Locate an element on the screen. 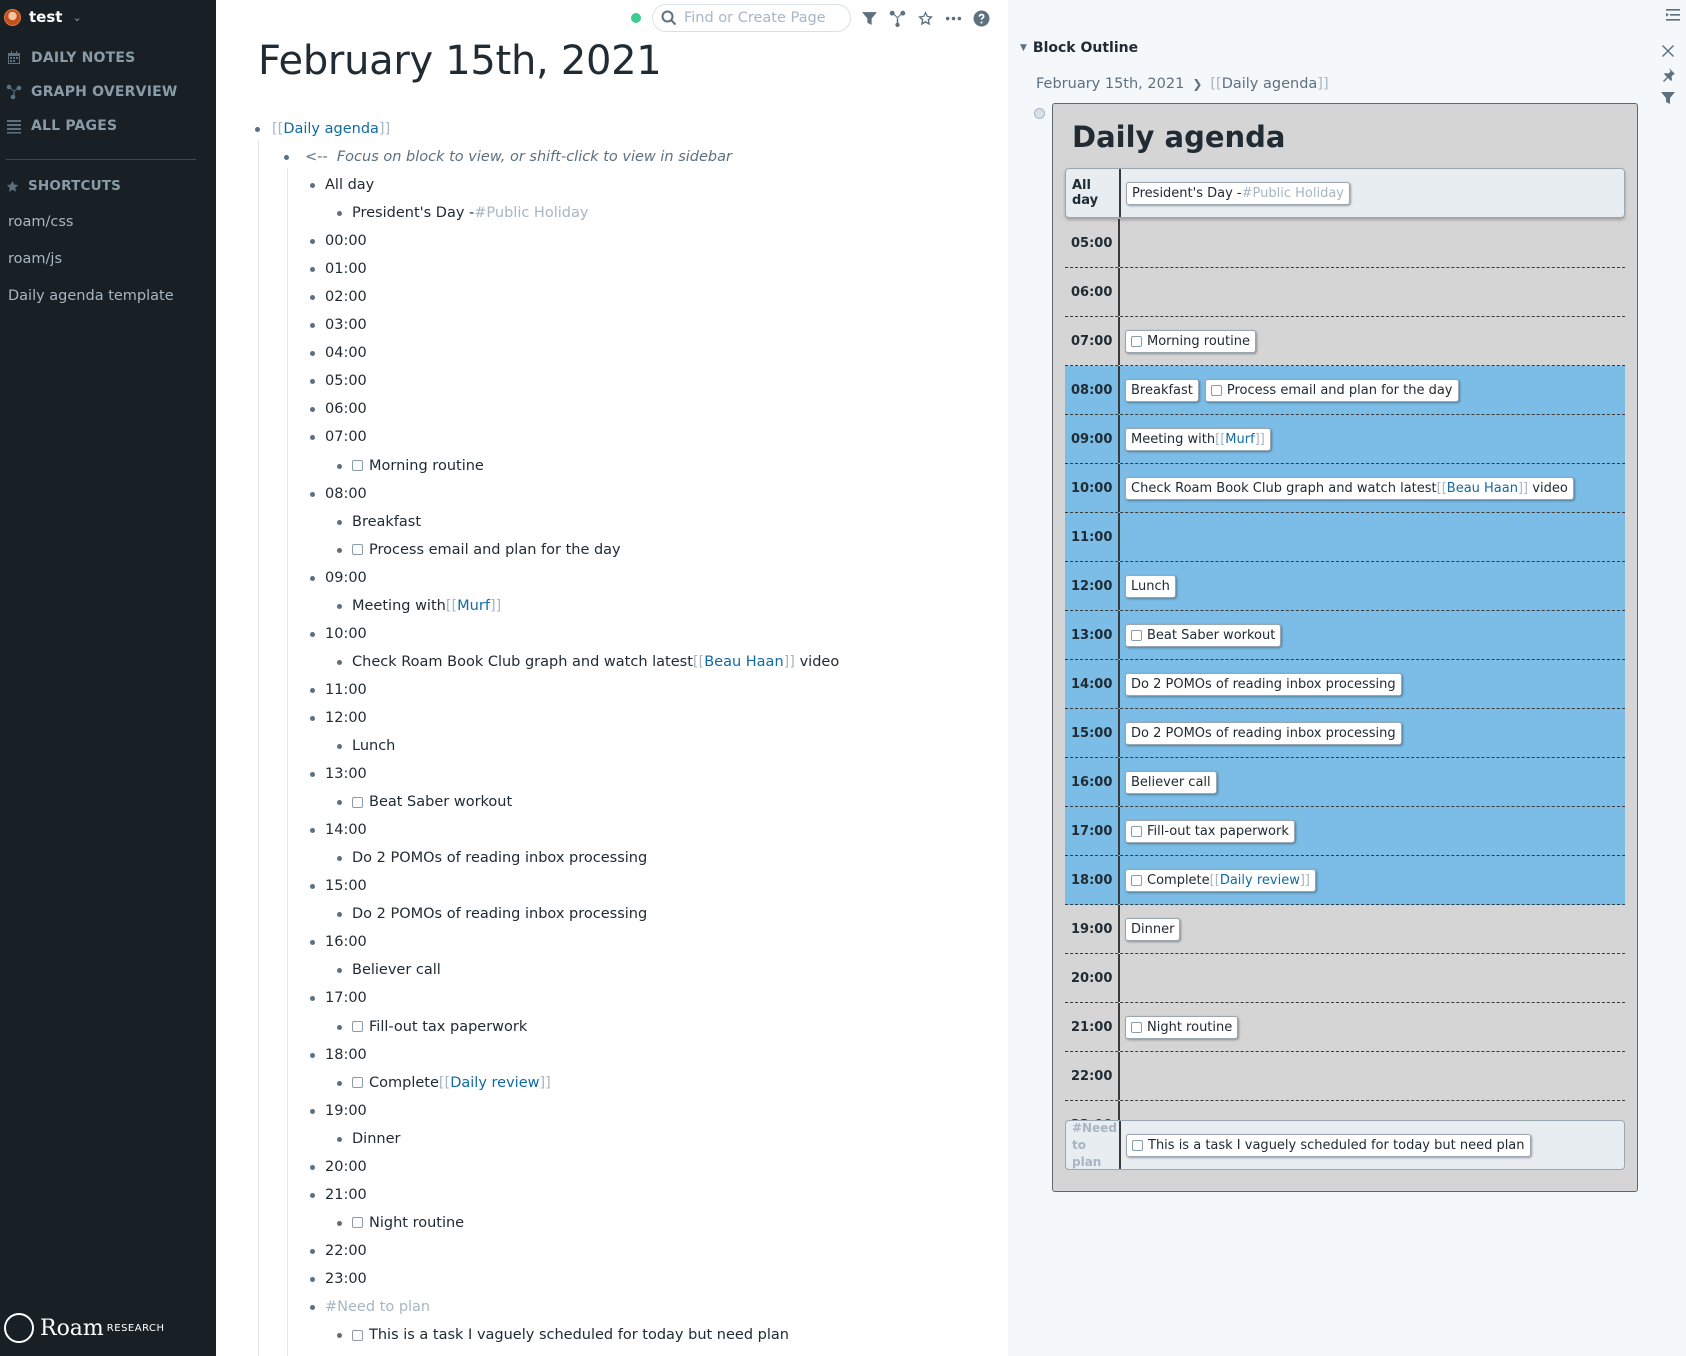 This screenshot has height=1356, width=1686. agenda-chip: Morning routine is located at coordinates (1190, 341).